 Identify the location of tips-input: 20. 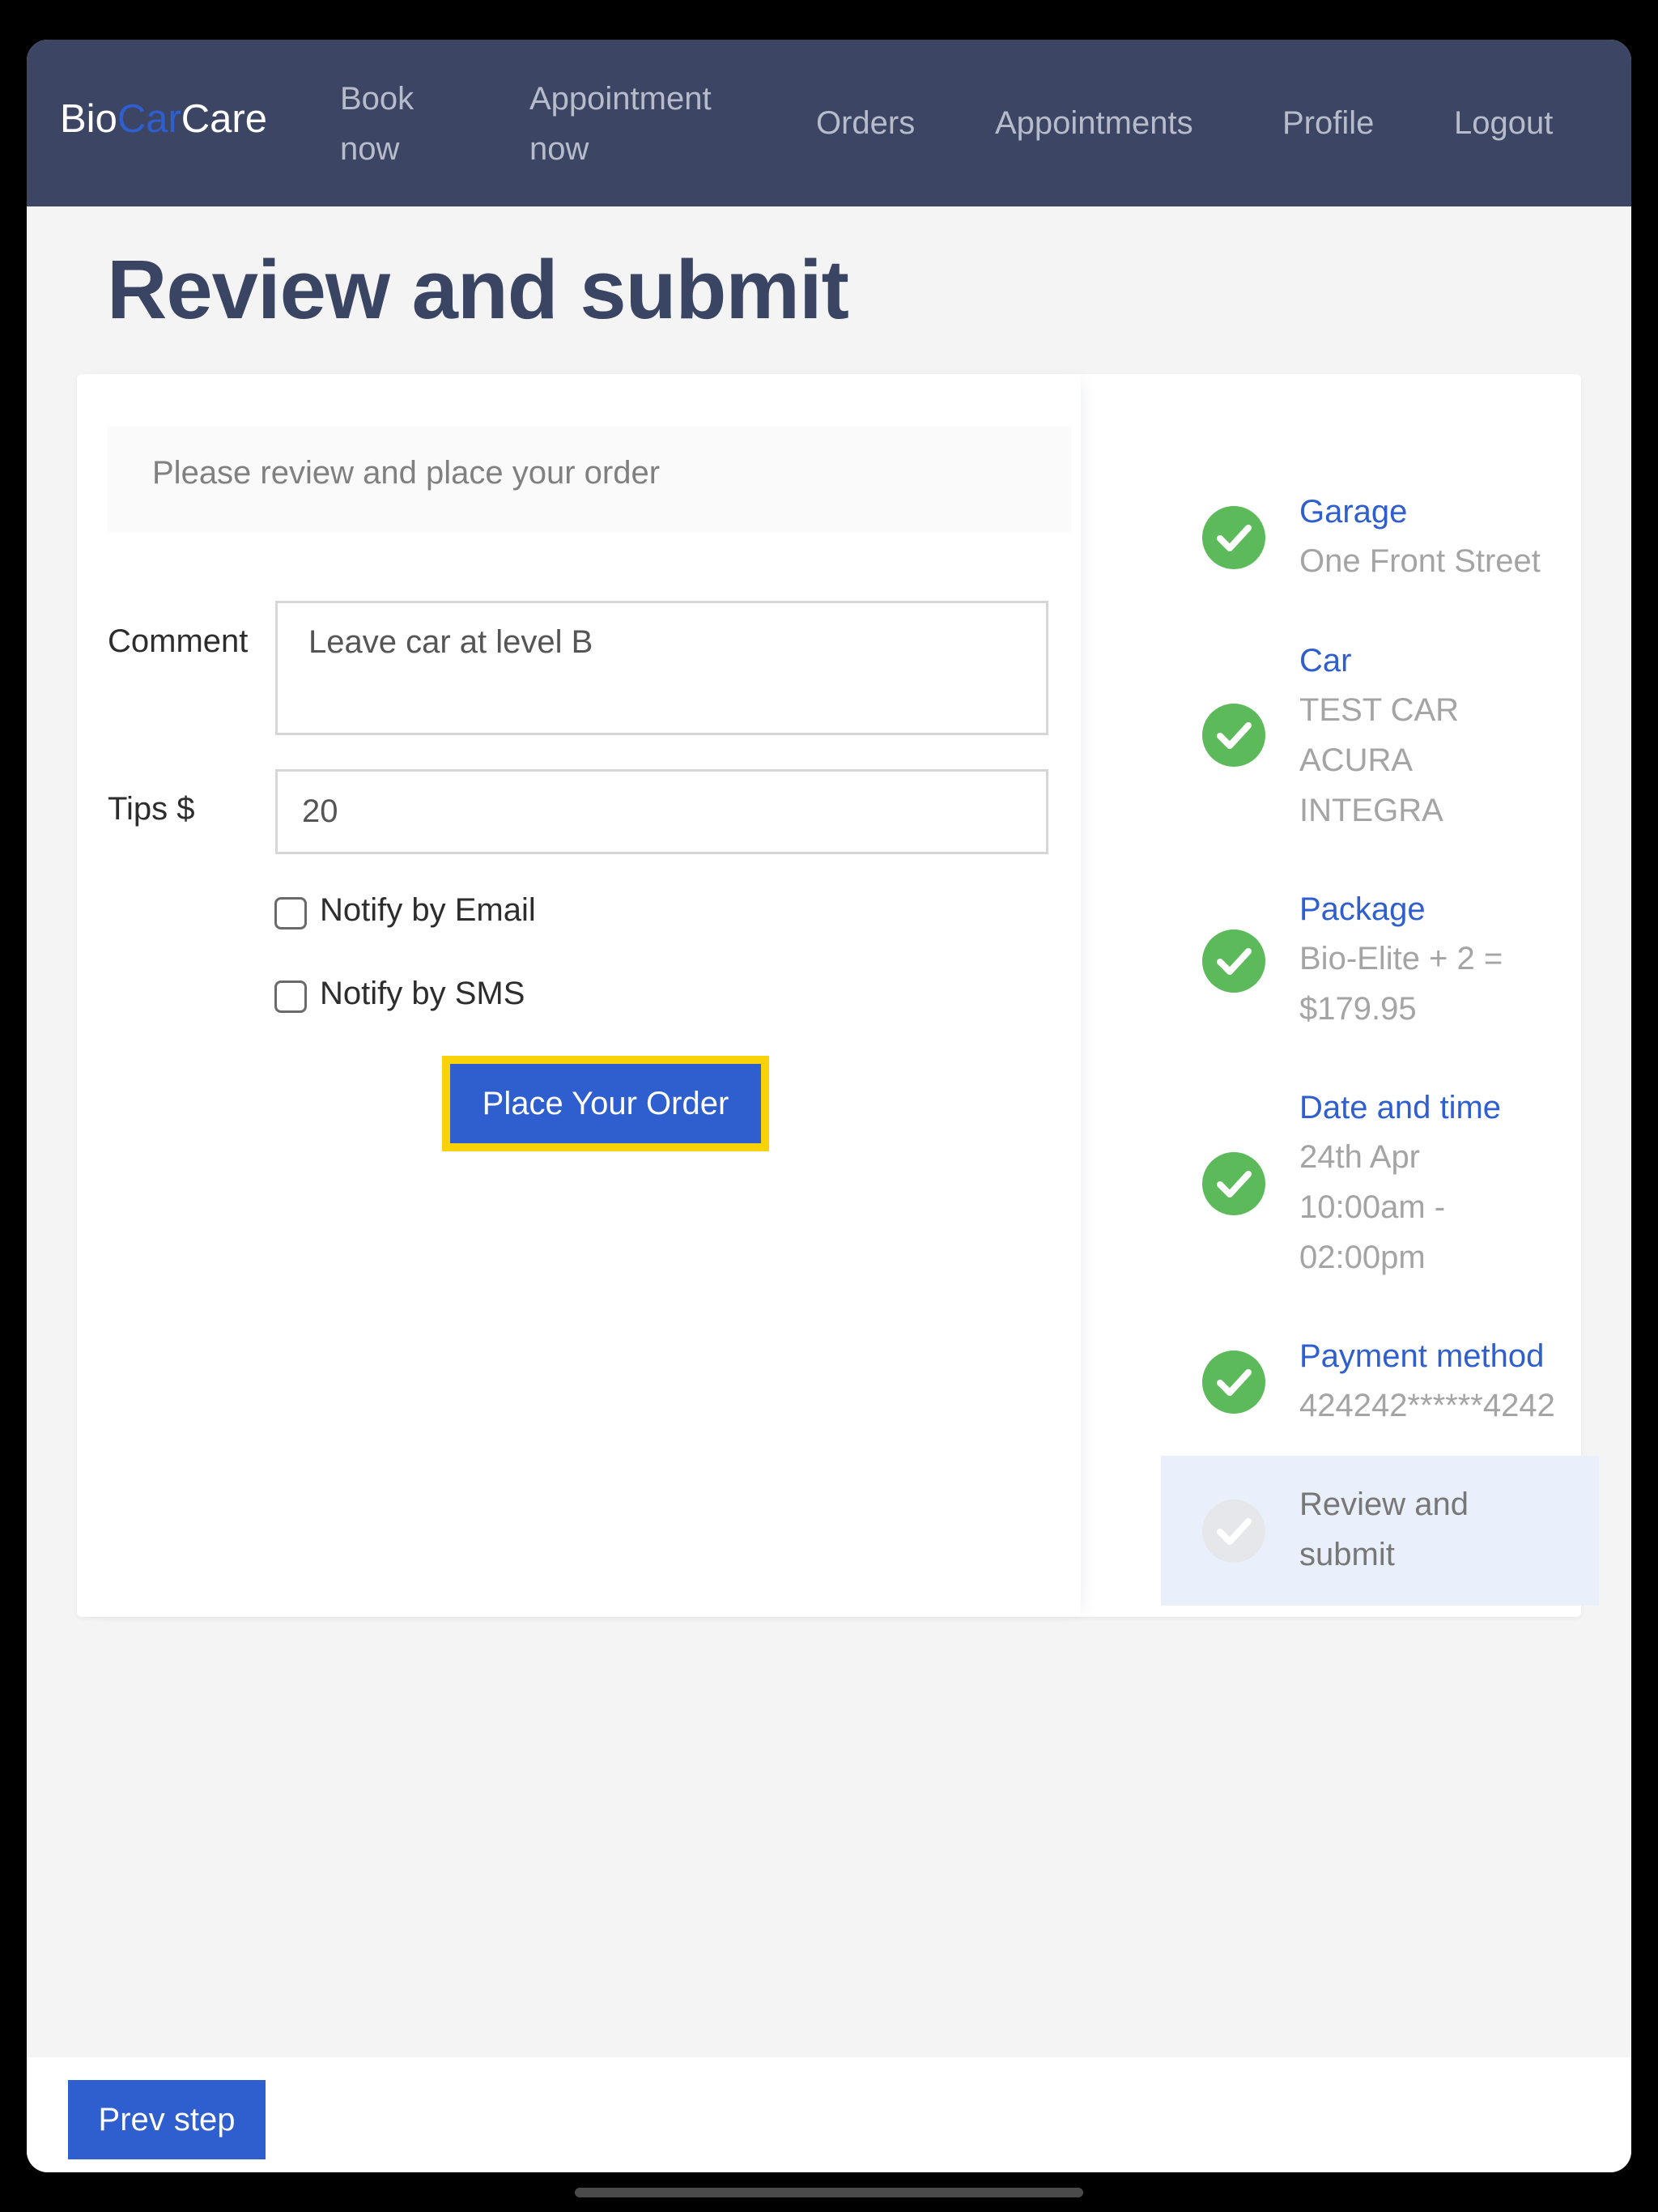
(661, 812).